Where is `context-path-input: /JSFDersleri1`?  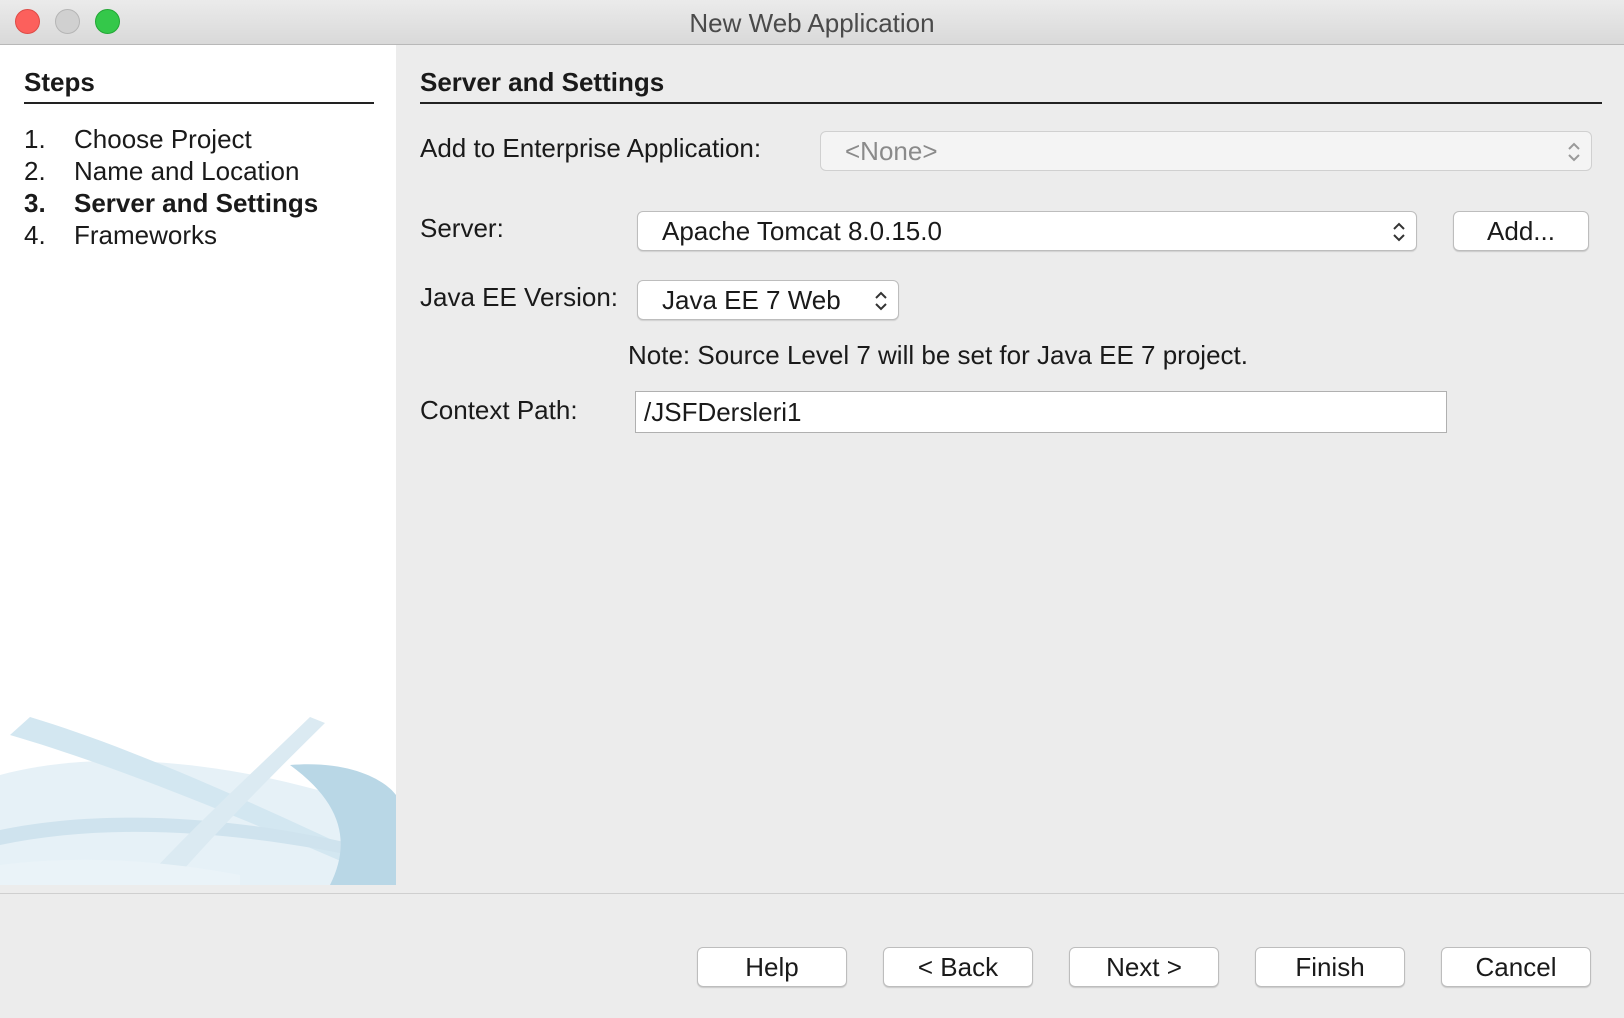 context-path-input: /JSFDersleri1 is located at coordinates (1041, 412).